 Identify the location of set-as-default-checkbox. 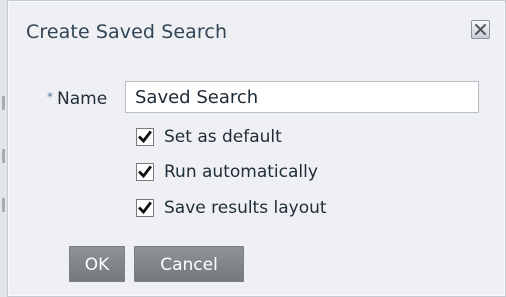
(145, 137).